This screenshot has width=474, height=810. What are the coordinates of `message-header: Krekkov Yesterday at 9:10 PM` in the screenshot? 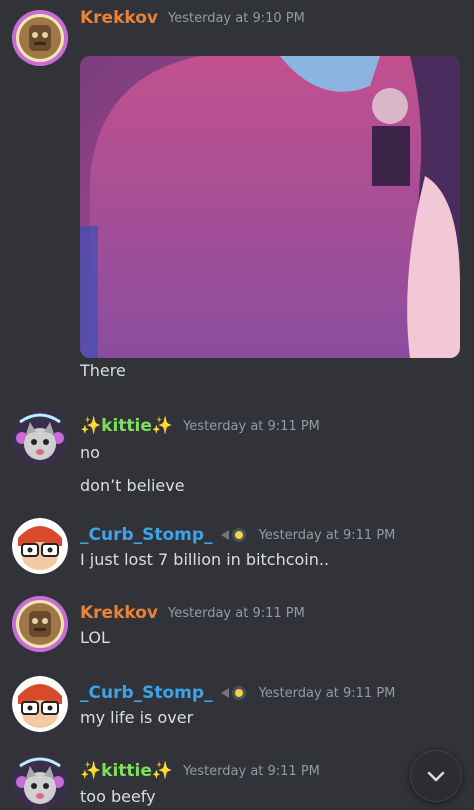 It's located at (192, 18).